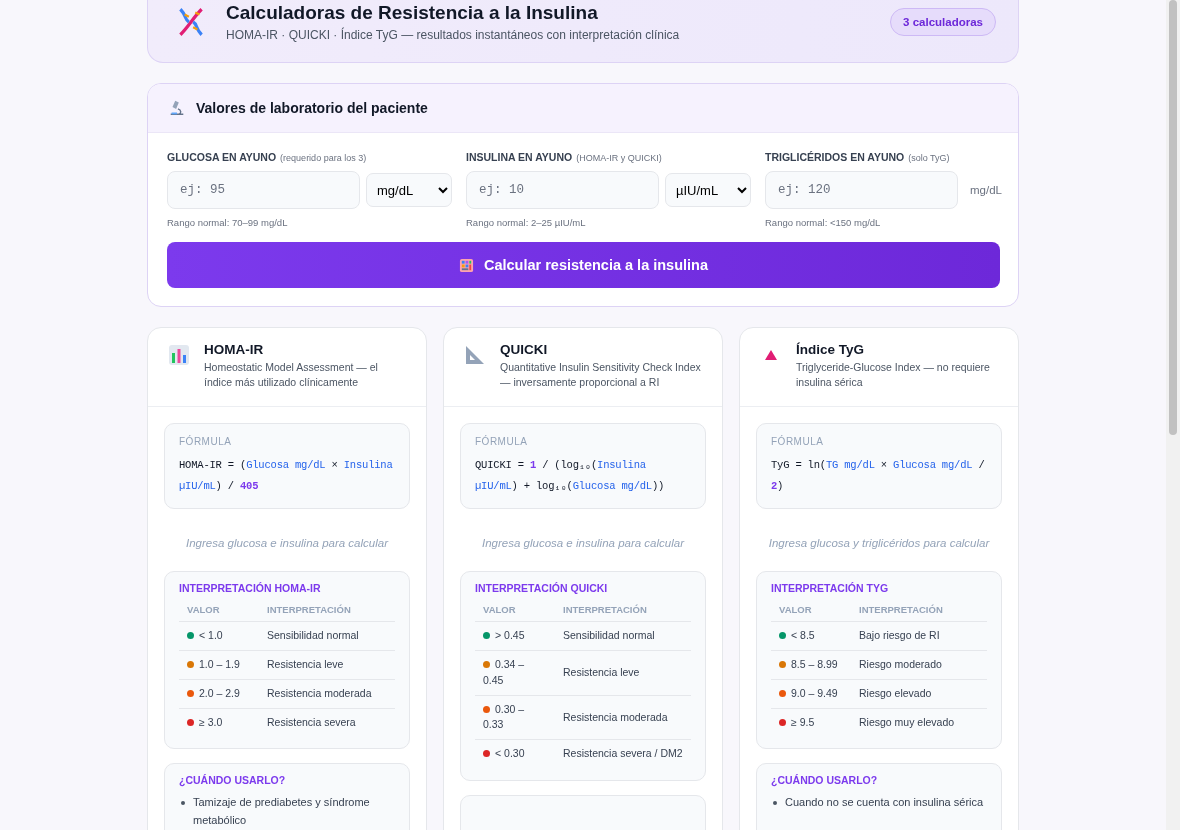 This screenshot has width=1180, height=830. I want to click on field-hint: (requerido para los 3), so click(323, 158).